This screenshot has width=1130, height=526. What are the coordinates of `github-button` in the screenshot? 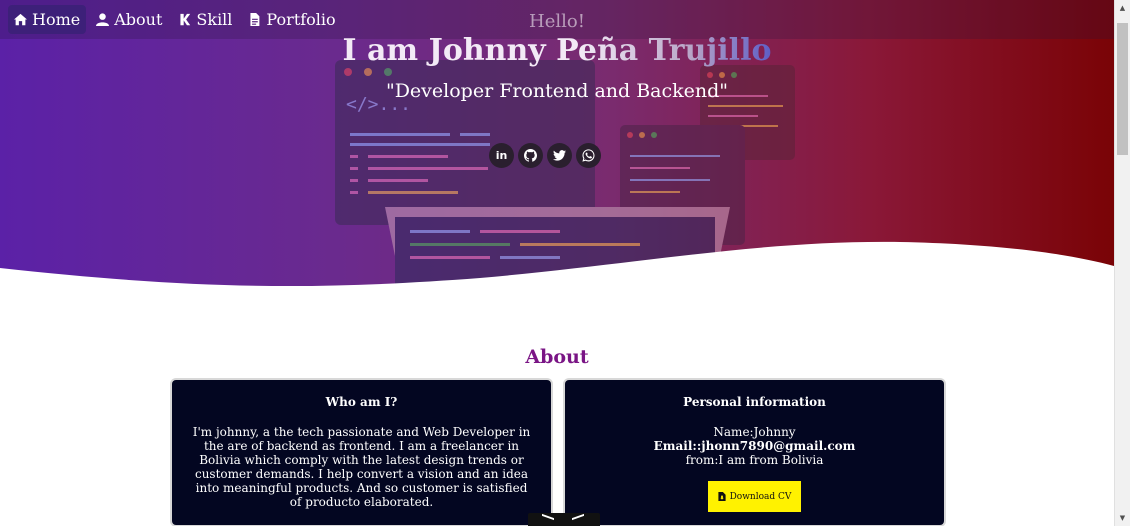 It's located at (530, 155).